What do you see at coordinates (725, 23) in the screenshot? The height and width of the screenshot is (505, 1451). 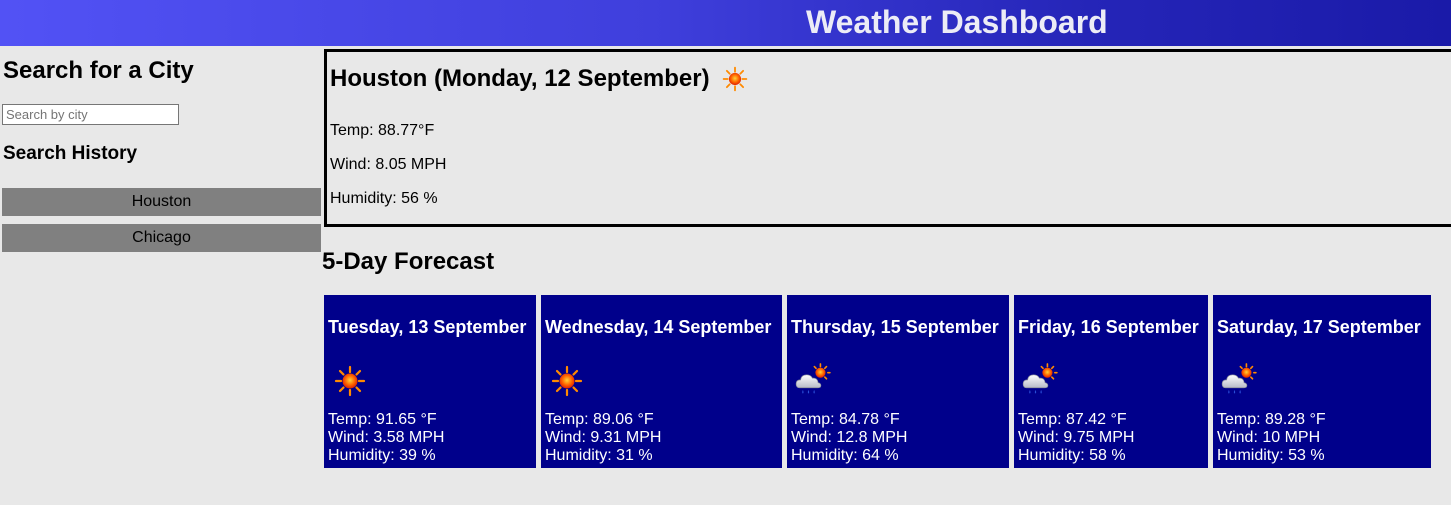 I see `header-bar: Weather Dashboard` at bounding box center [725, 23].